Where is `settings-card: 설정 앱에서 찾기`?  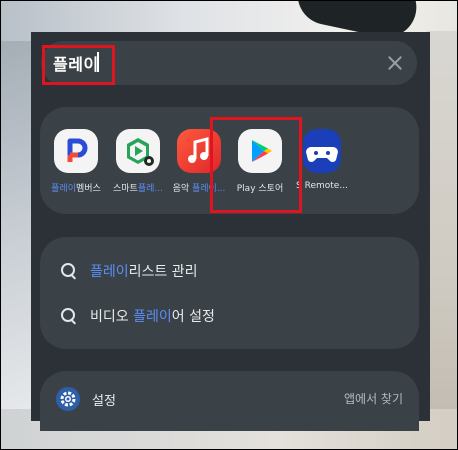 settings-card: 설정 앱에서 찾기 is located at coordinates (229, 401).